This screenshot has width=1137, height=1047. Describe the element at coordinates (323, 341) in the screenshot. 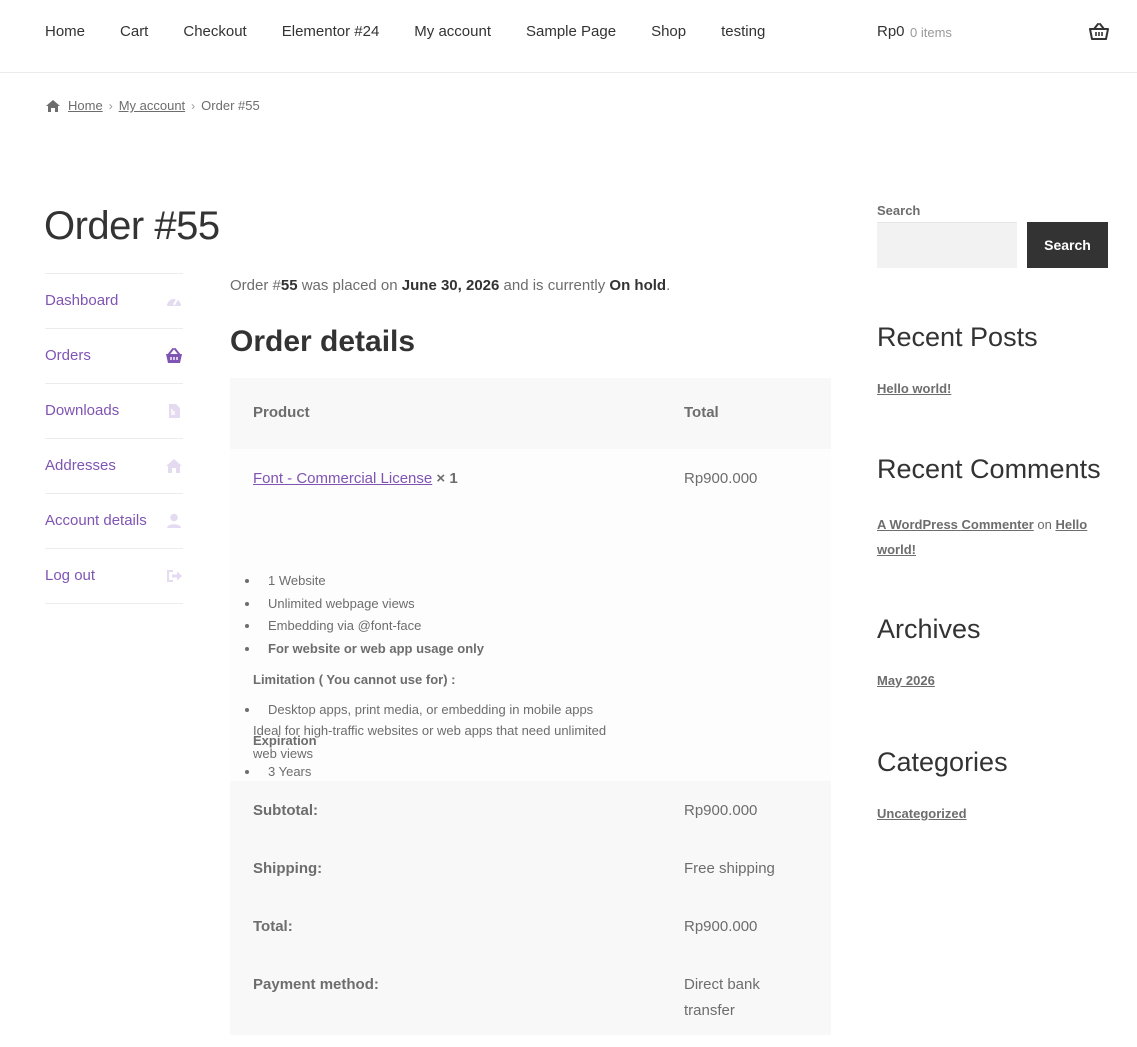

I see `order-details-heading: Order details` at that location.